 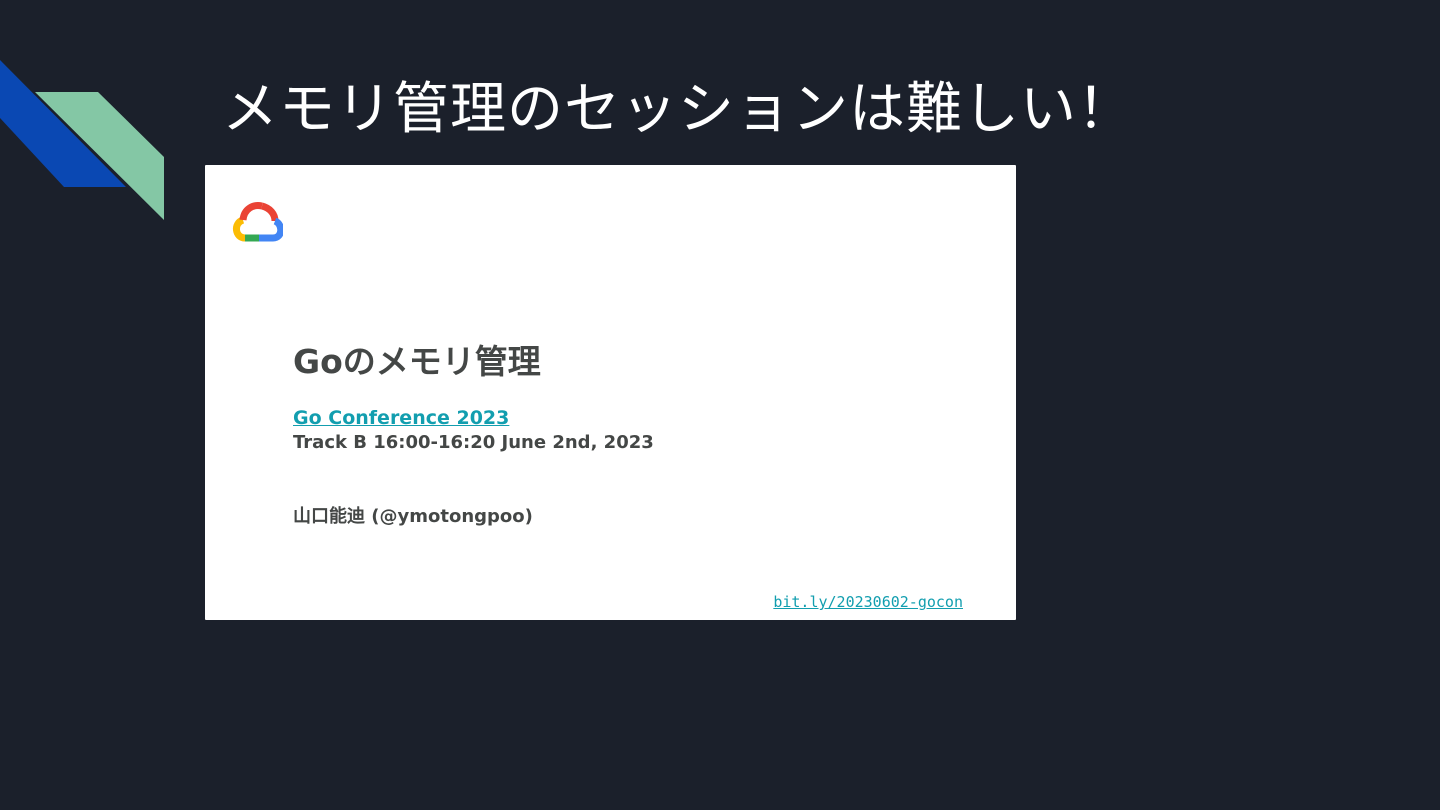 What do you see at coordinates (417, 361) in the screenshot?
I see `embedded-slide-title: Goのメモリ管理` at bounding box center [417, 361].